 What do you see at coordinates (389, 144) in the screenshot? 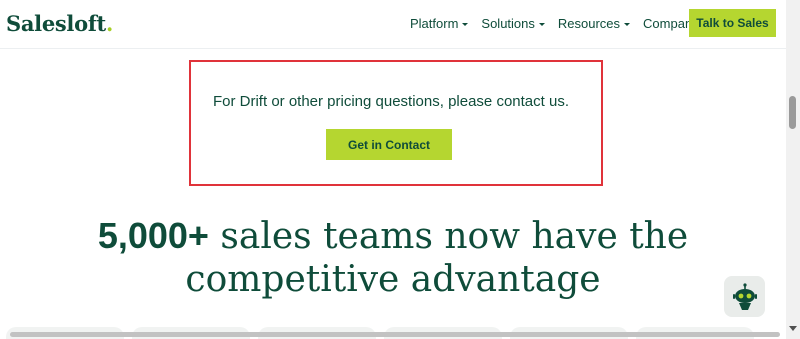
I see `get-in-contact-button: Get in Contact` at bounding box center [389, 144].